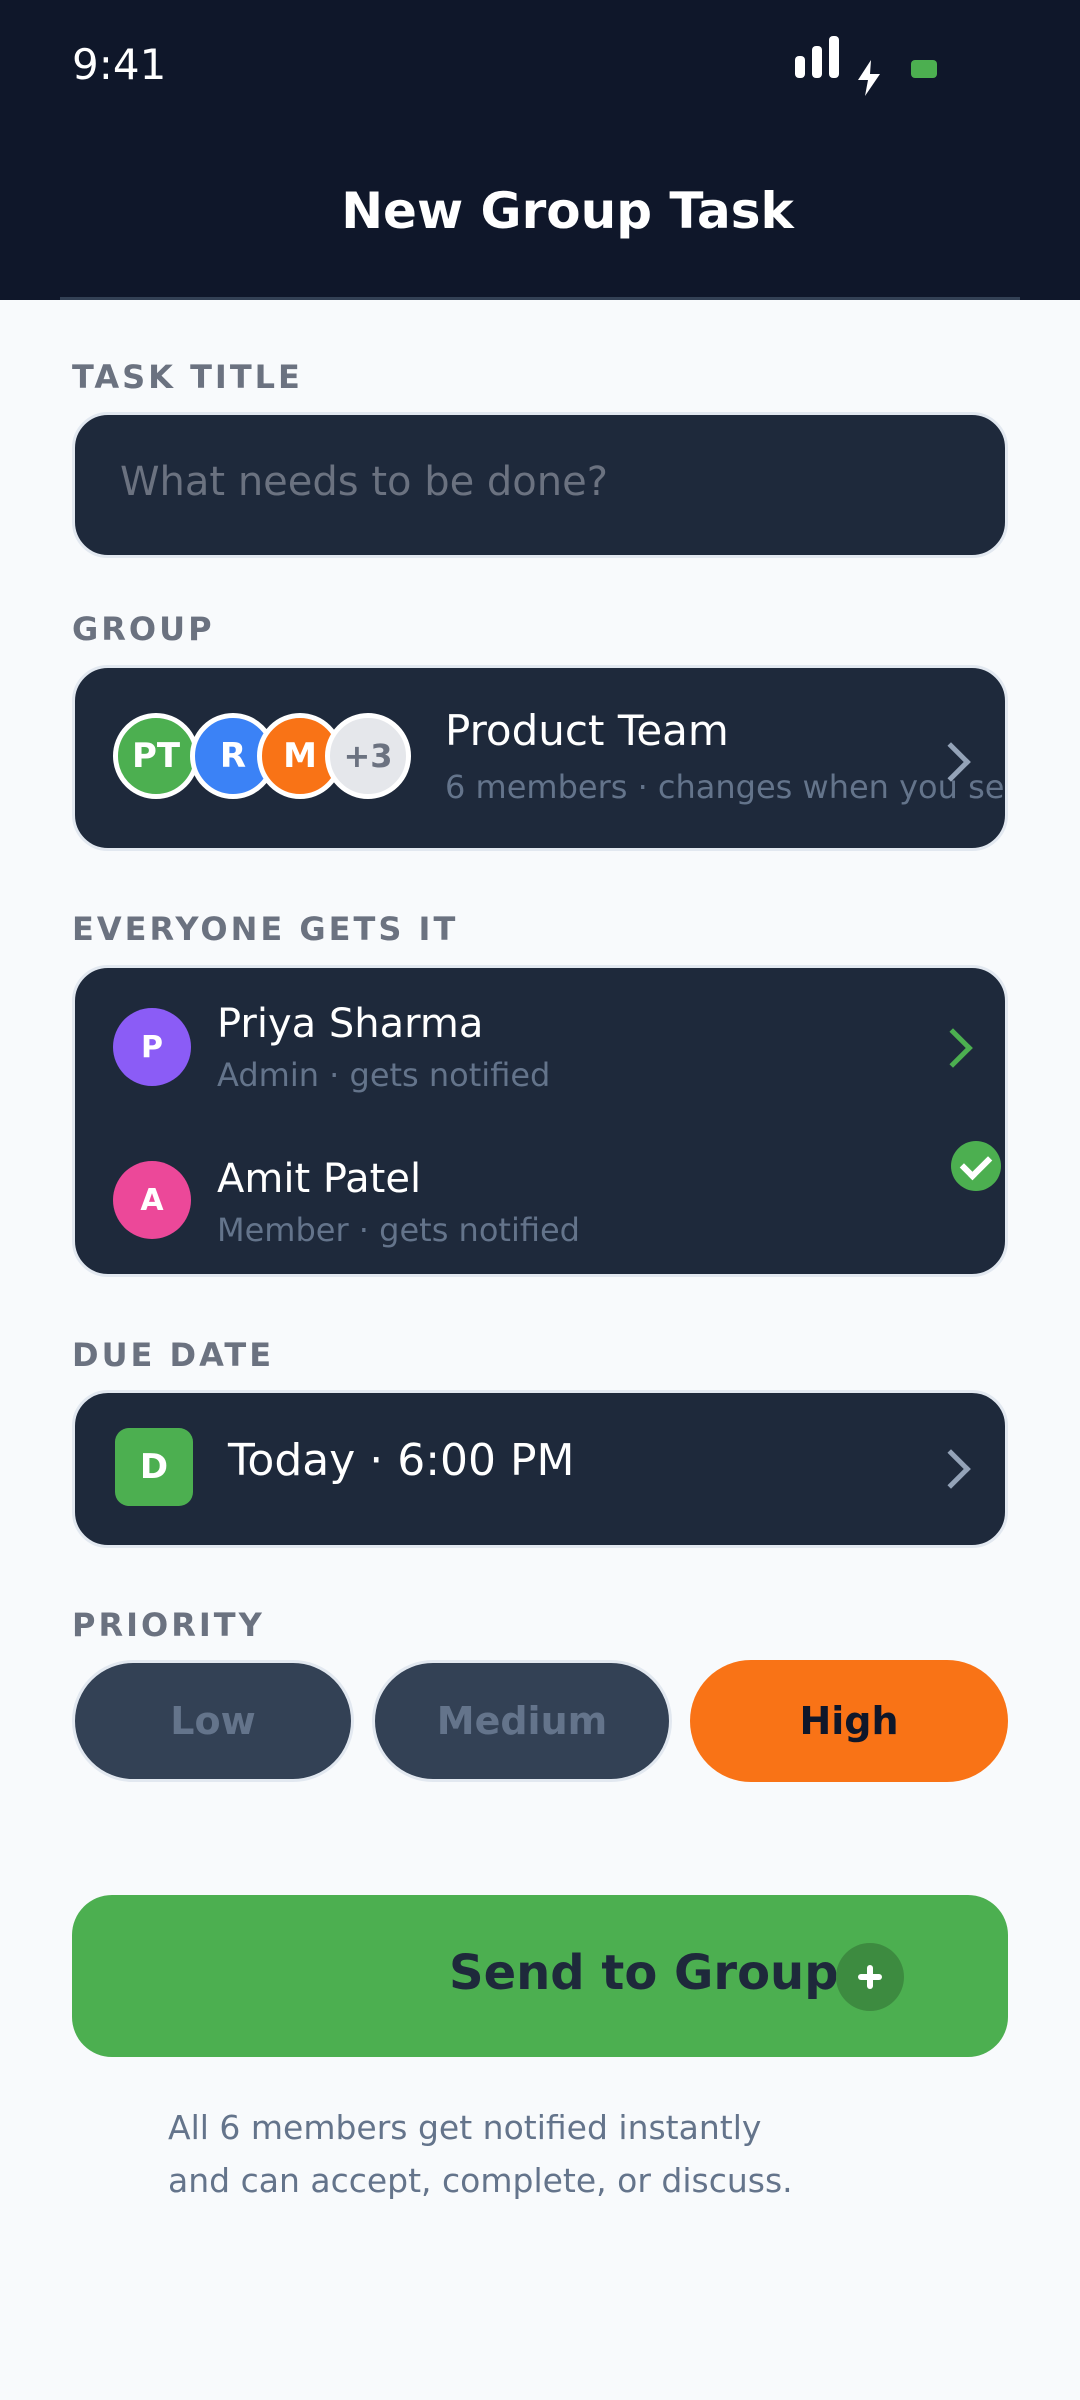  Describe the element at coordinates (644, 1973) in the screenshot. I see `send-button-label: Send to Group` at that location.